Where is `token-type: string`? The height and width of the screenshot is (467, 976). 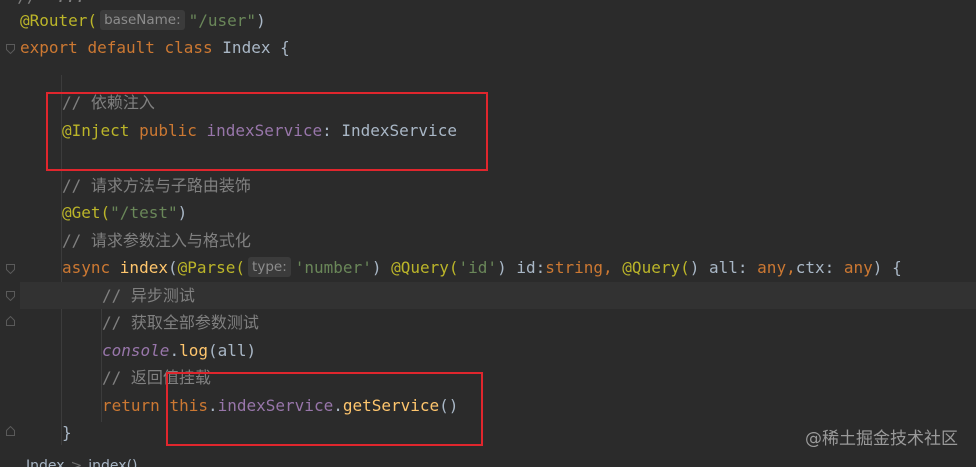
token-type: string is located at coordinates (574, 267).